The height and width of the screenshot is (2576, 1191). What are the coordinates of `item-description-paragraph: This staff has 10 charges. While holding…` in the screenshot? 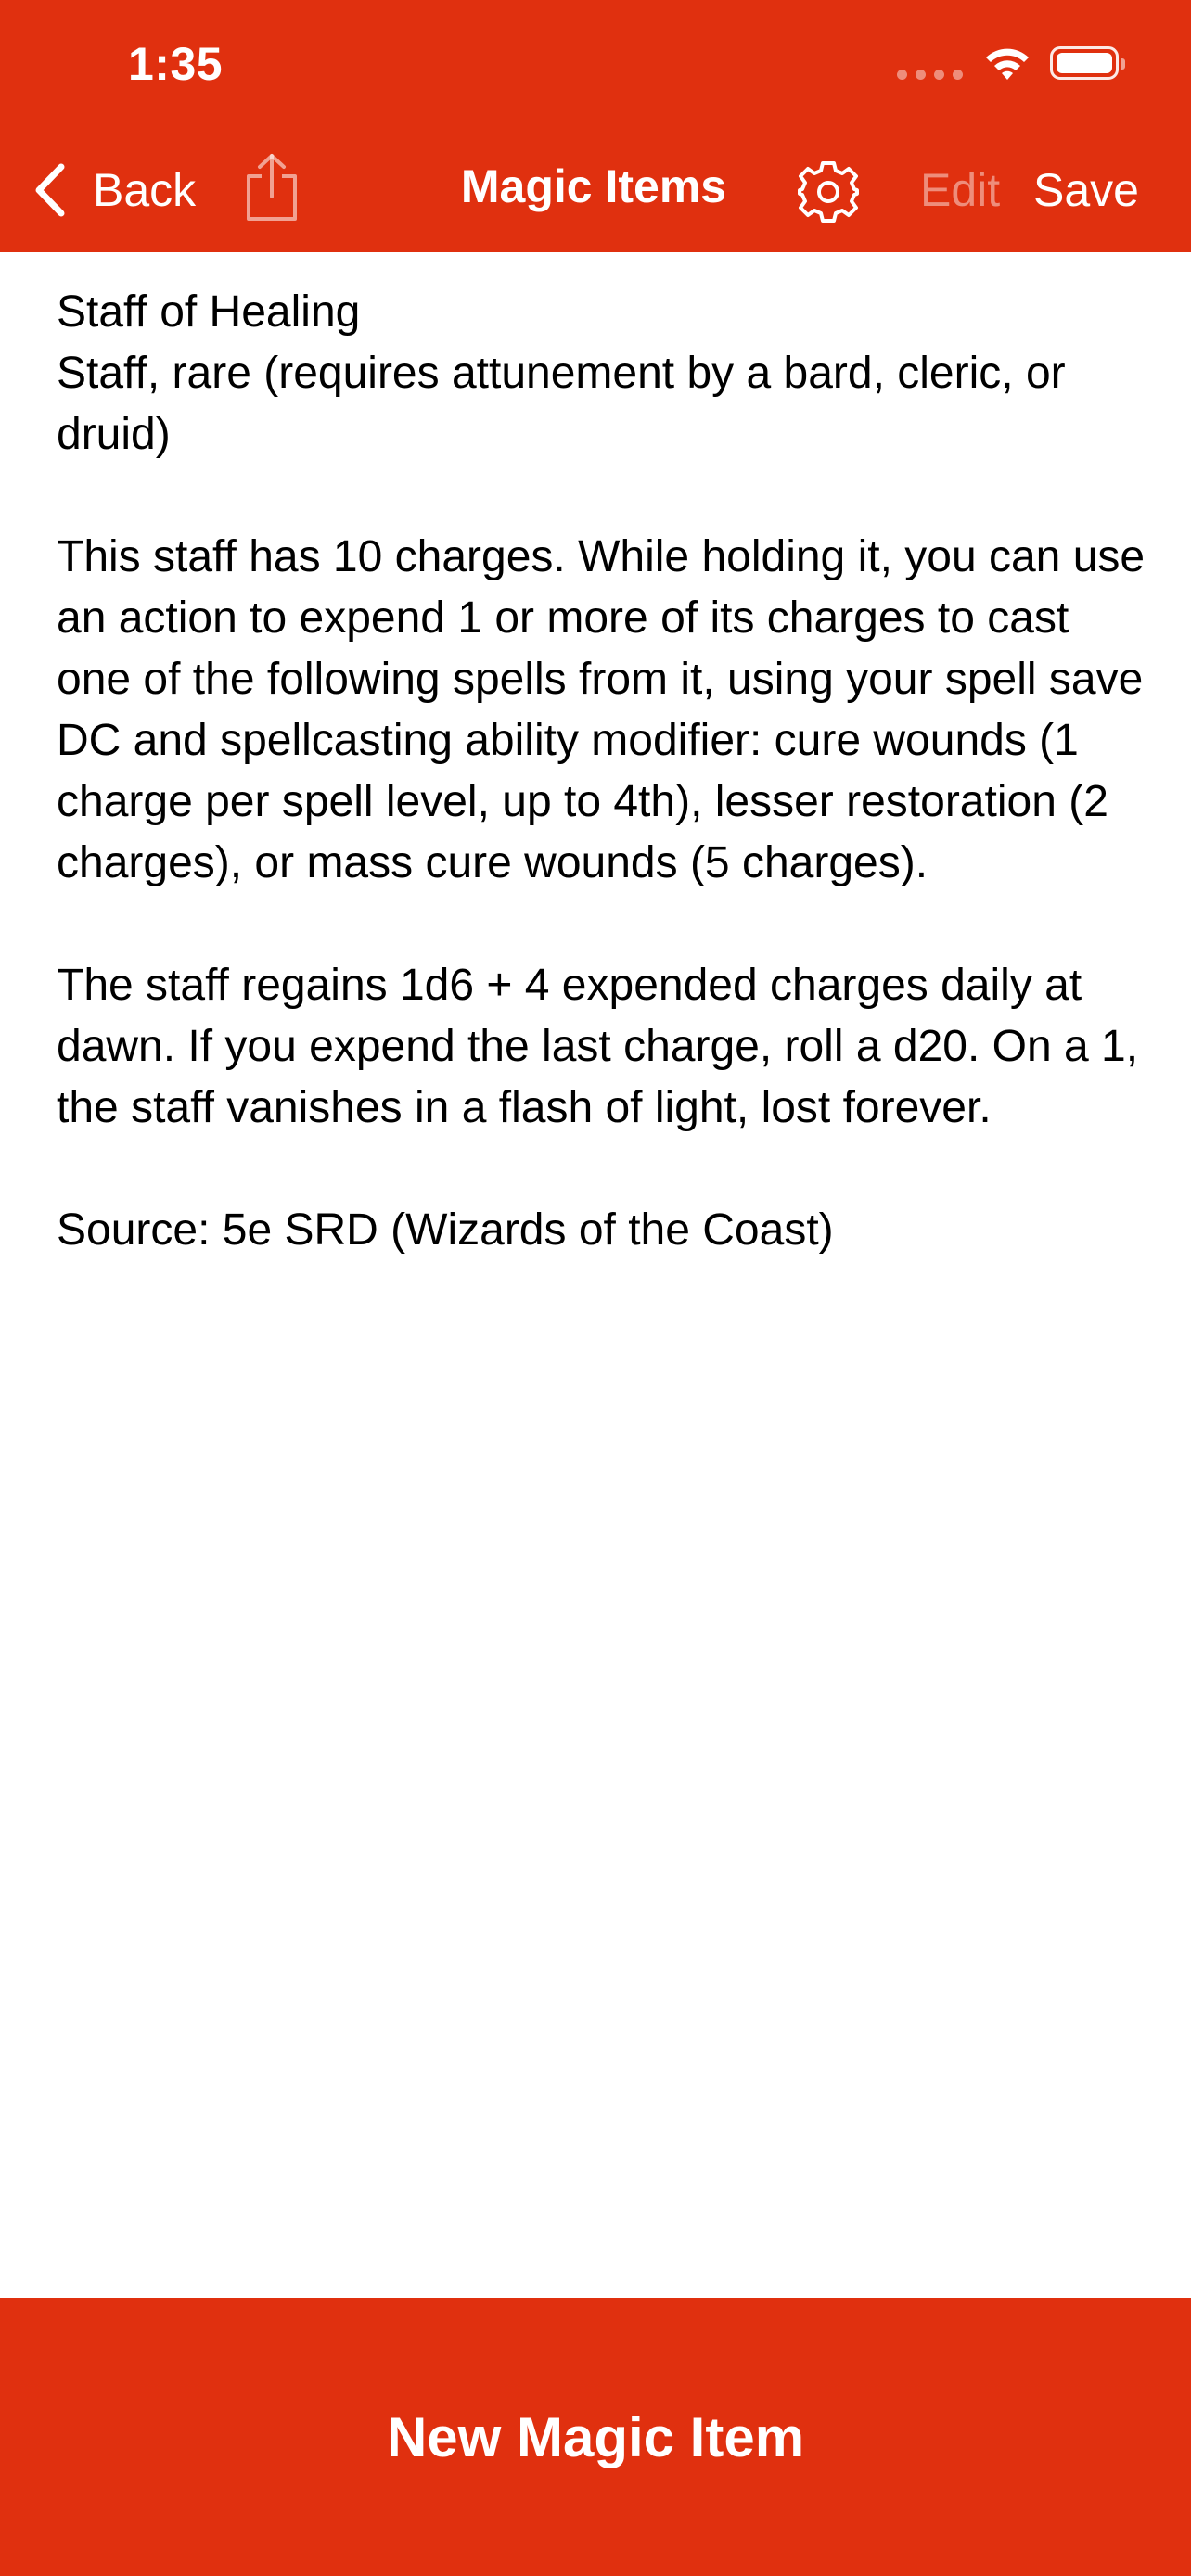 It's located at (601, 709).